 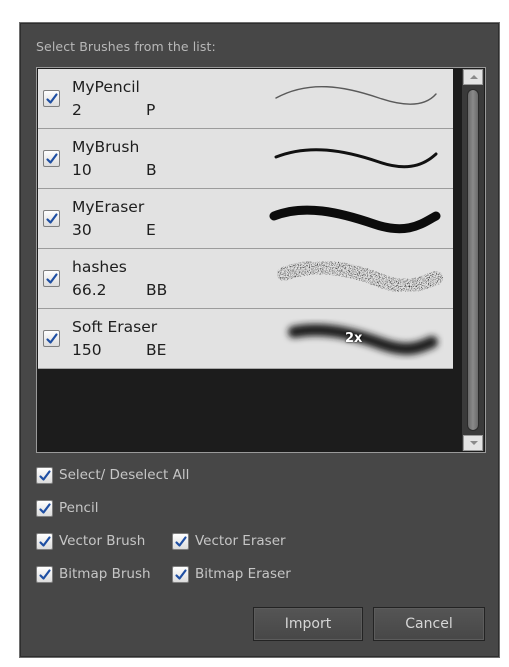 I want to click on bitmap-eraser-label: Bitmap Eraser, so click(x=243, y=574).